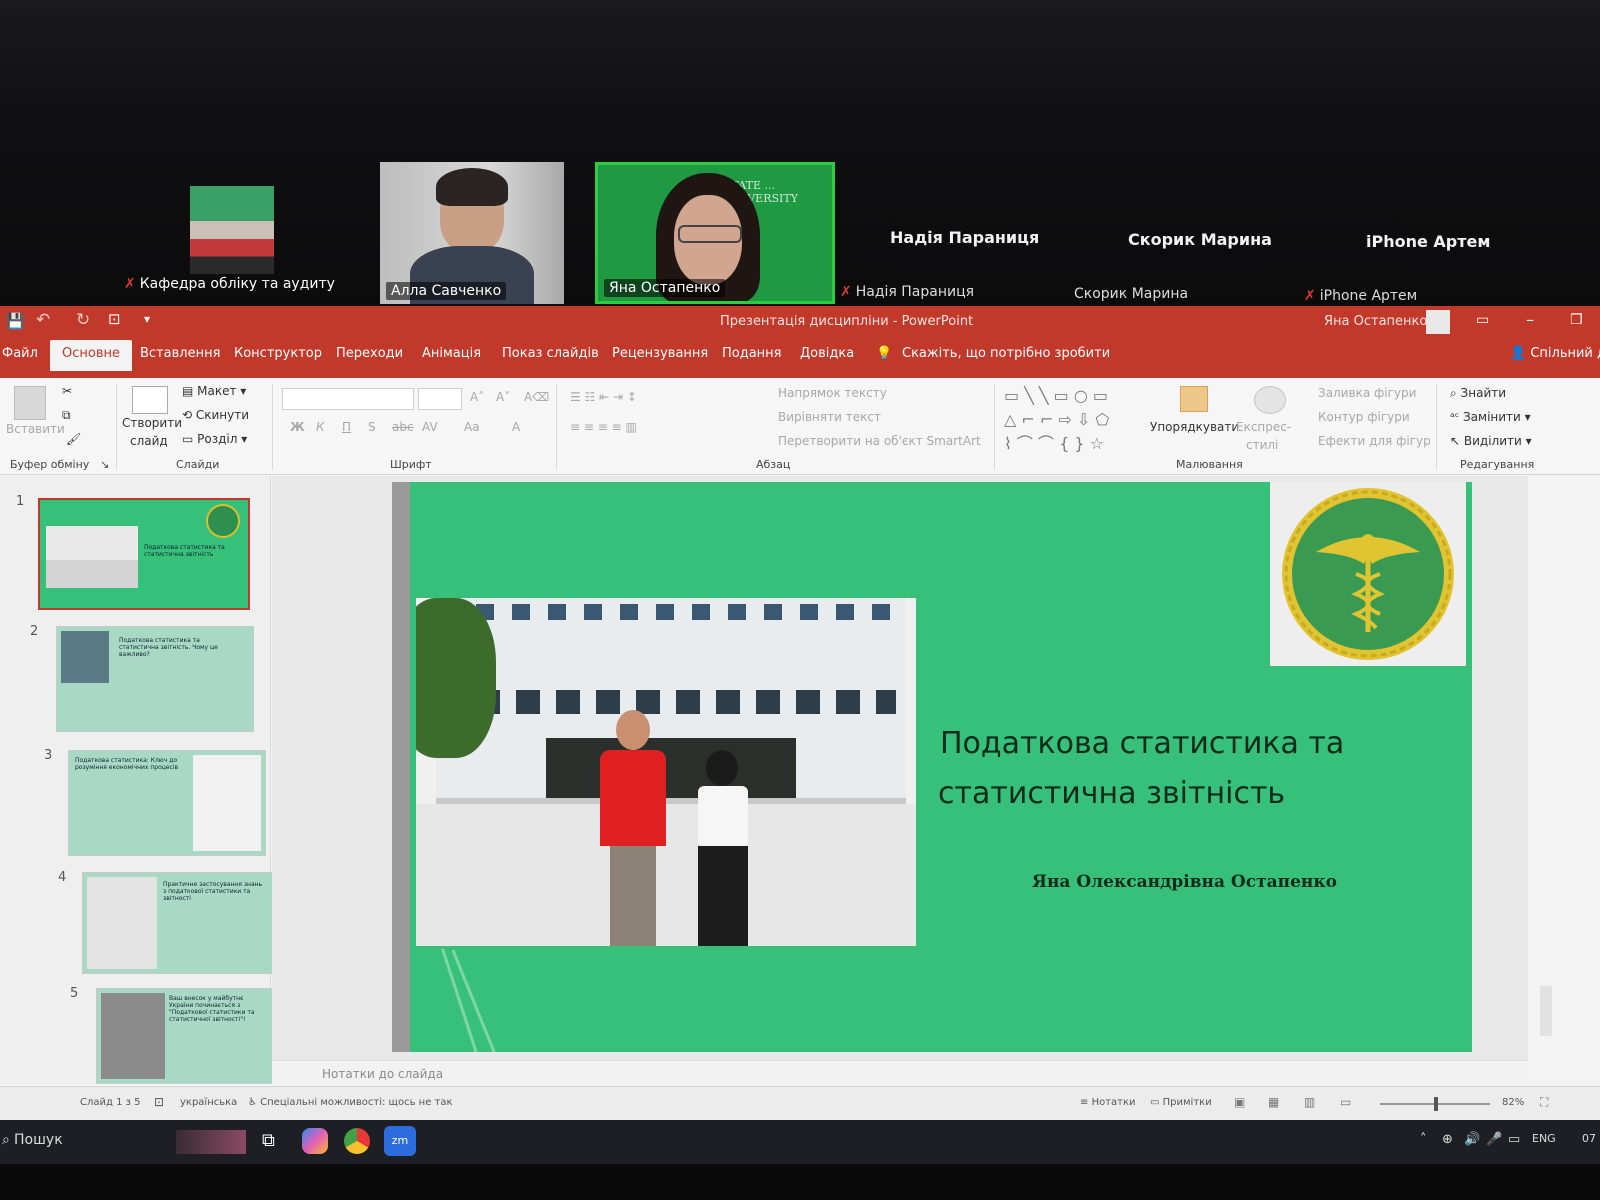 The width and height of the screenshot is (1600, 1200). What do you see at coordinates (1270, 400) in the screenshot?
I see `quick-styles-icon` at bounding box center [1270, 400].